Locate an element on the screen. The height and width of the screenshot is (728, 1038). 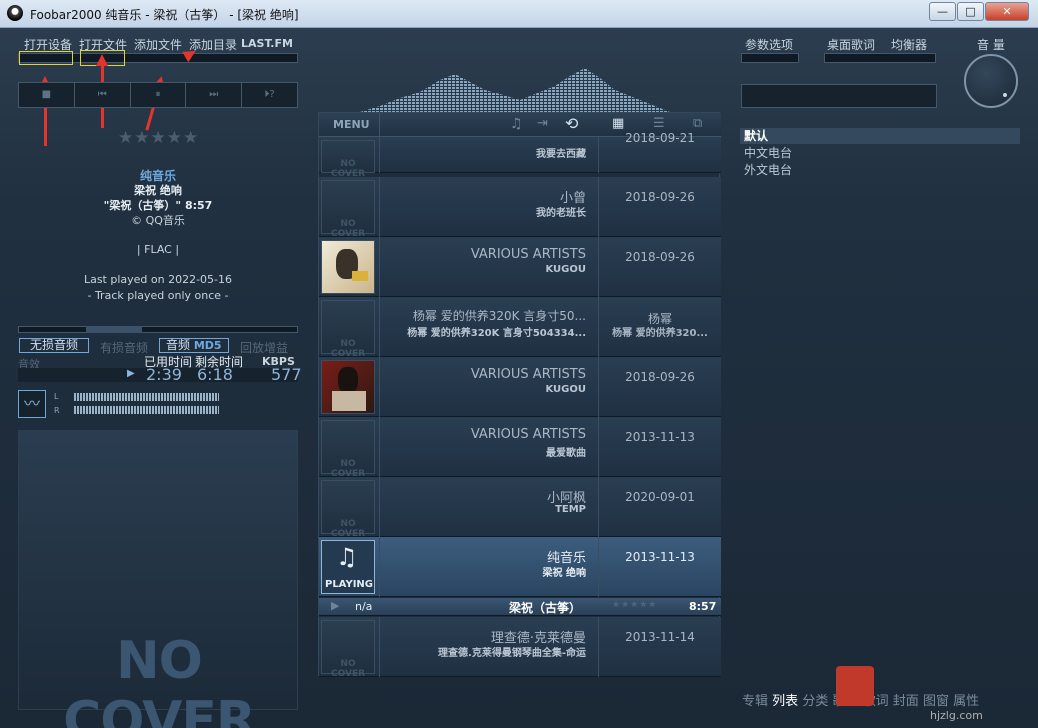
search-box is located at coordinates (839, 96).